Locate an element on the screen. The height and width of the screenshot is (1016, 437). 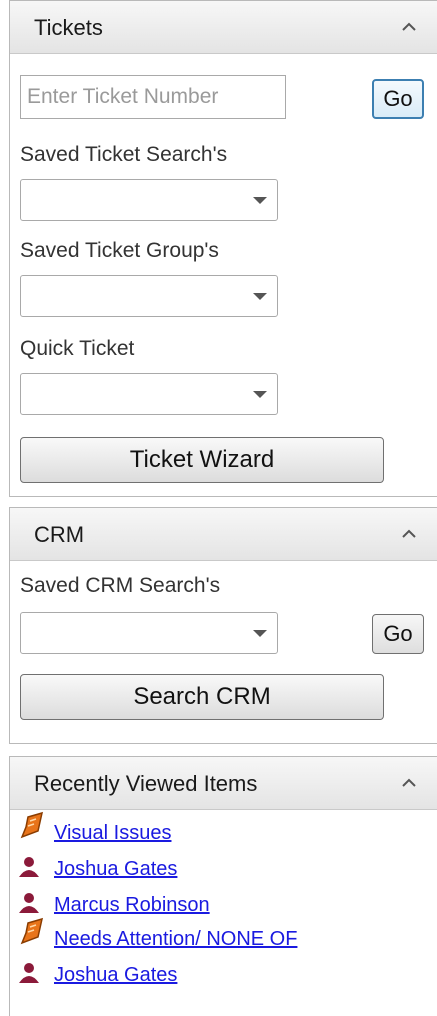
recently-viewed-panel-header: Recently Viewed Items is located at coordinates (223, 783).